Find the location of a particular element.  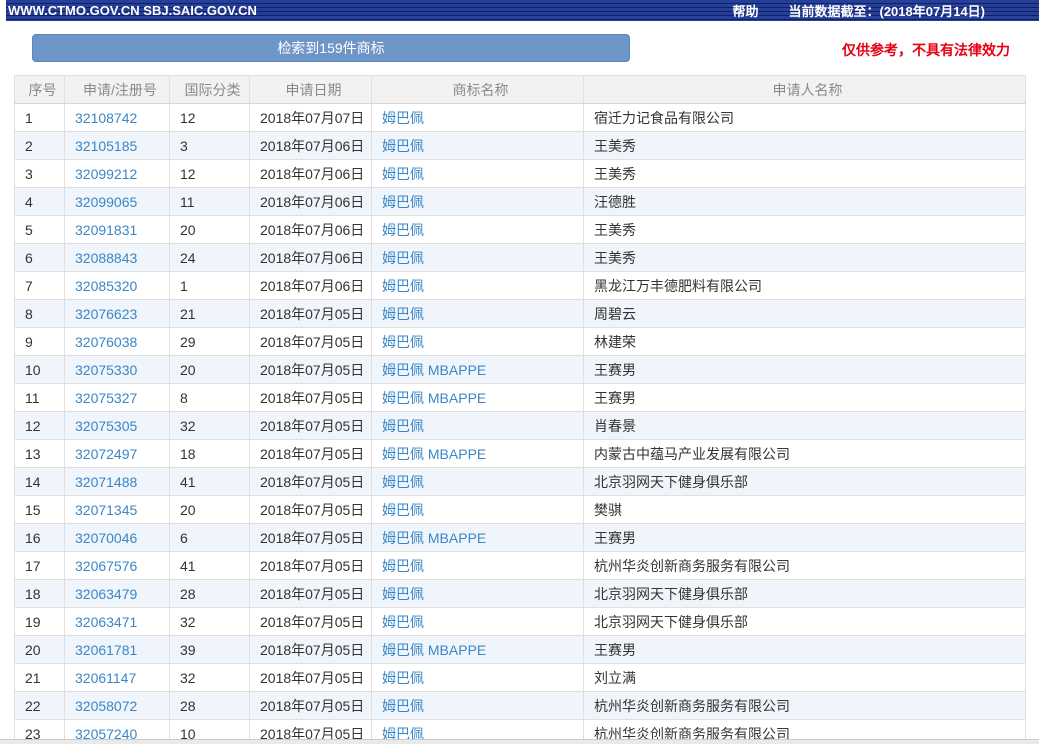

app-no-link: 32061781 is located at coordinates (106, 650).